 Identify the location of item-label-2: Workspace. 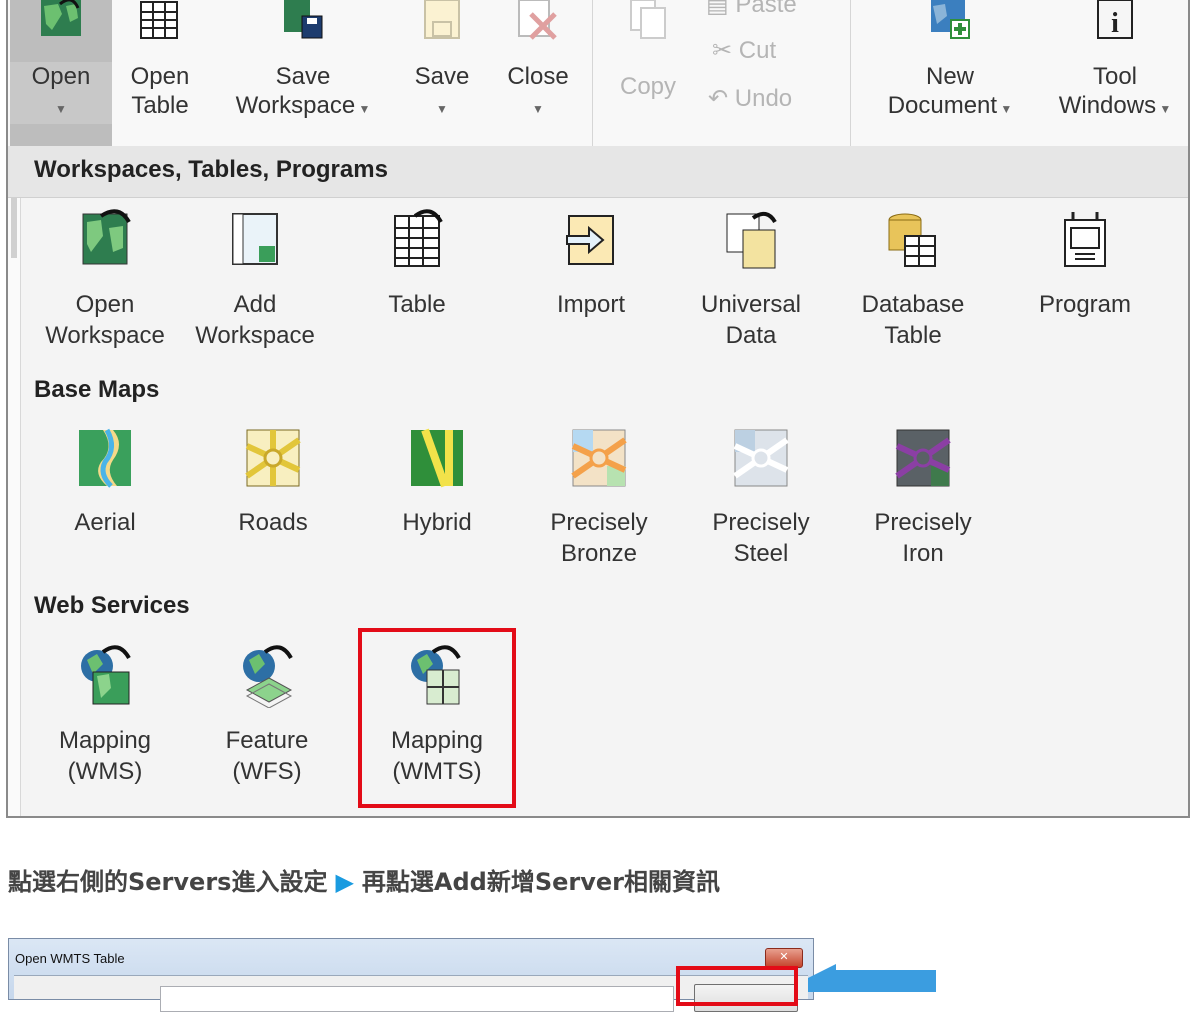
(255, 335).